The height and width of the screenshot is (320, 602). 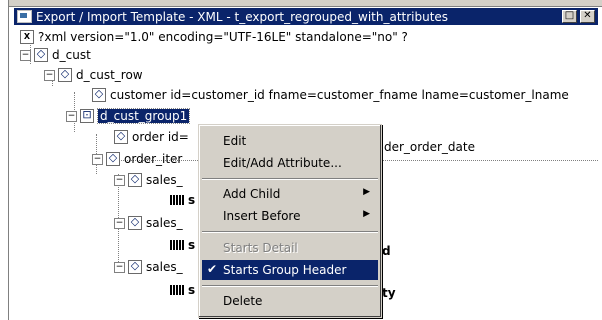 I want to click on menu-item-delete: Delete, so click(x=290, y=301).